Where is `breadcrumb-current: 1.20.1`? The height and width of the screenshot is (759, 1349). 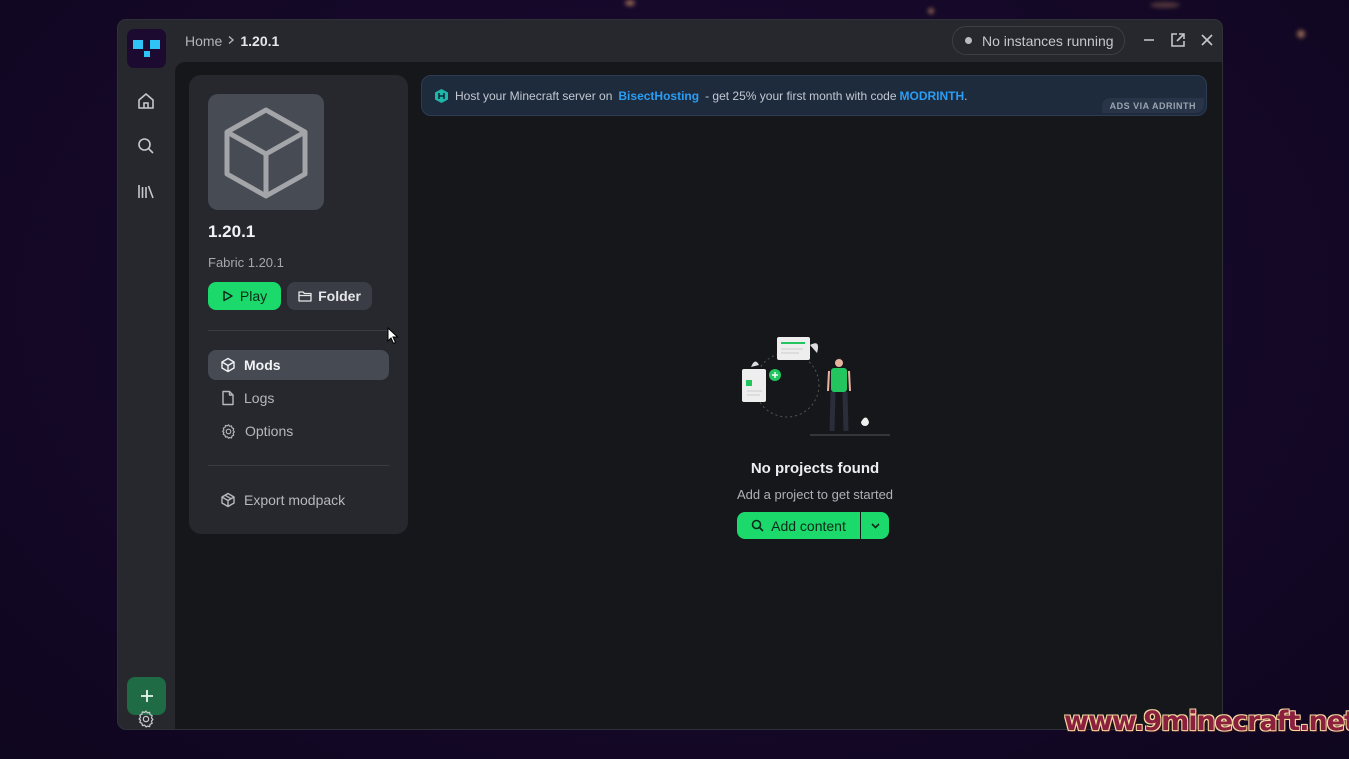 breadcrumb-current: 1.20.1 is located at coordinates (260, 41).